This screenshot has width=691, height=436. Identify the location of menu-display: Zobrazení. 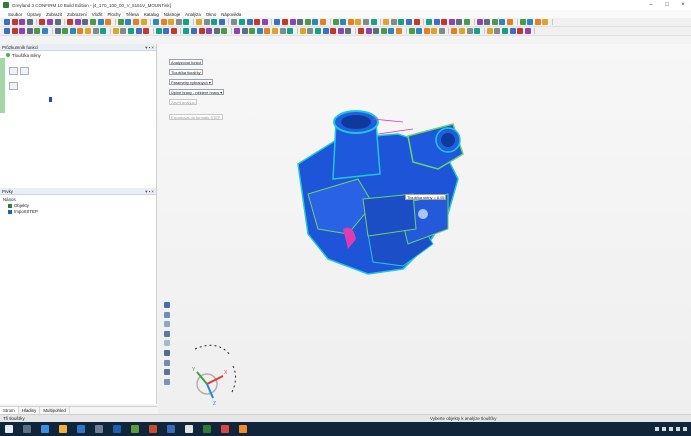
(77, 14).